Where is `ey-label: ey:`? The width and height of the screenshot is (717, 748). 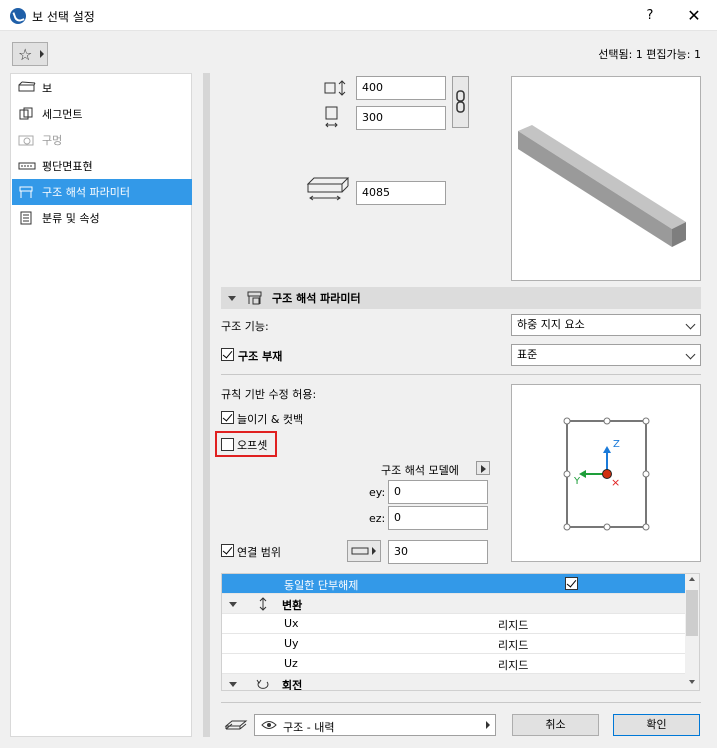
ey-label: ey: is located at coordinates (377, 492).